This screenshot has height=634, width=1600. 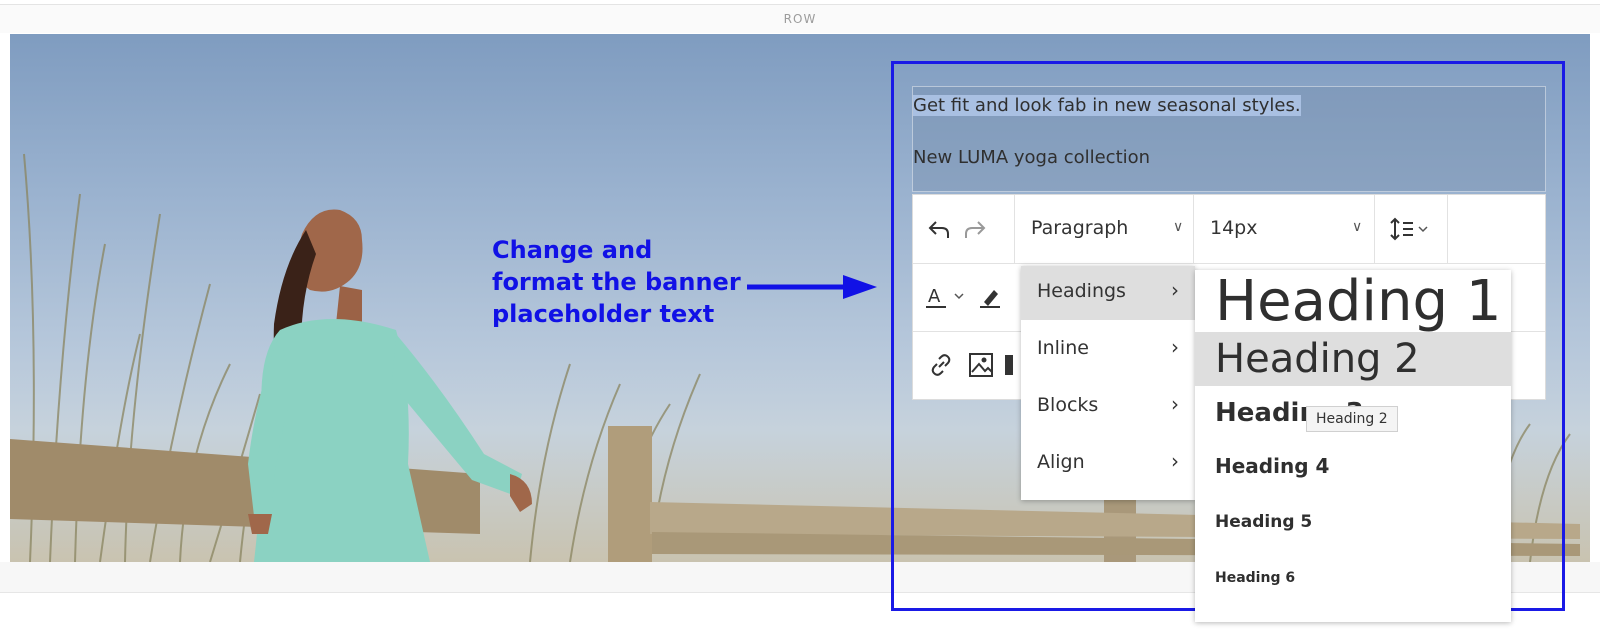 What do you see at coordinates (1108, 464) in the screenshot?
I see `menu-item-align: Align ›` at bounding box center [1108, 464].